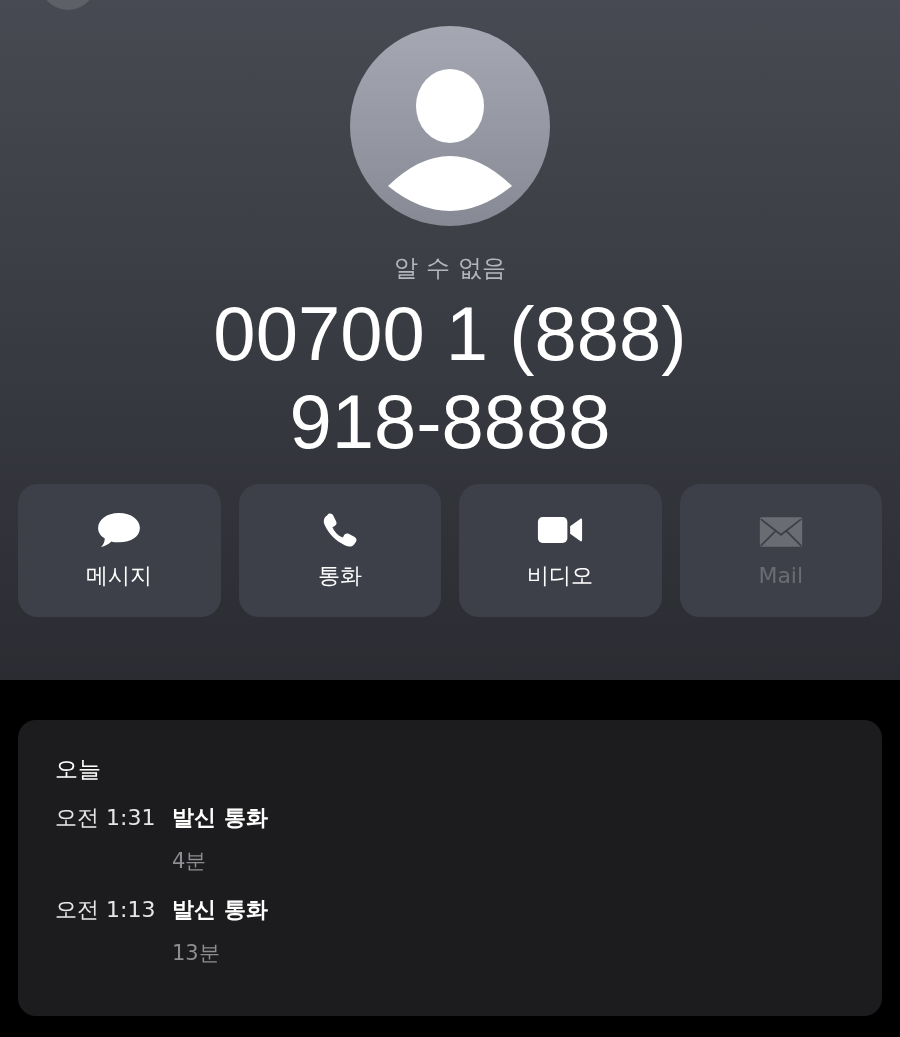 The image size is (900, 1037). What do you see at coordinates (190, 861) in the screenshot?
I see `call-duration: 4분` at bounding box center [190, 861].